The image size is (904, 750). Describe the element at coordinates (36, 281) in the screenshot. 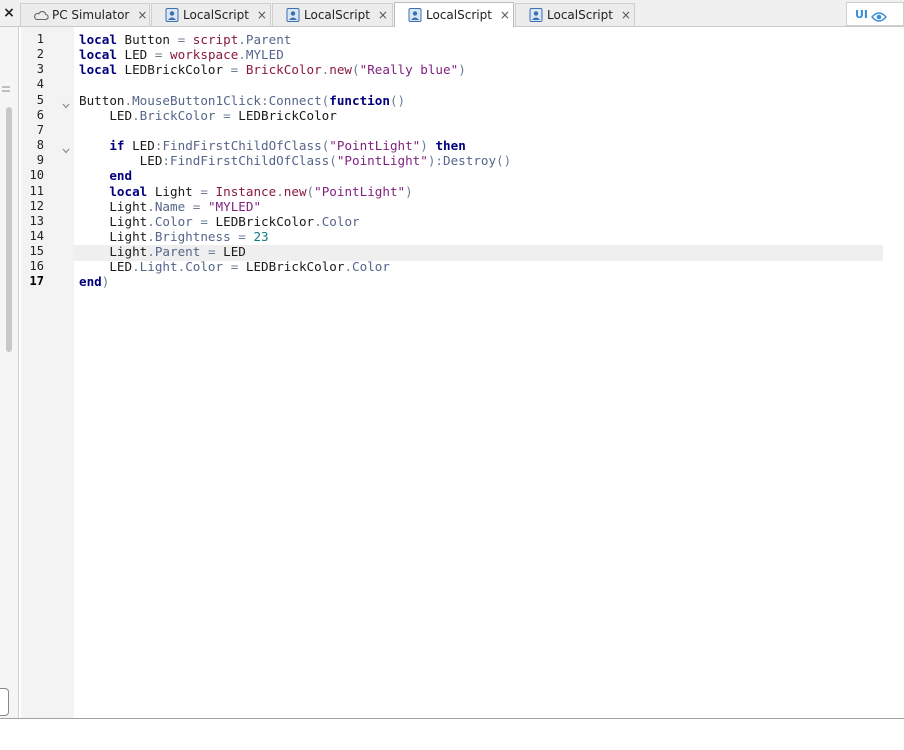

I see `line-number: 17` at that location.